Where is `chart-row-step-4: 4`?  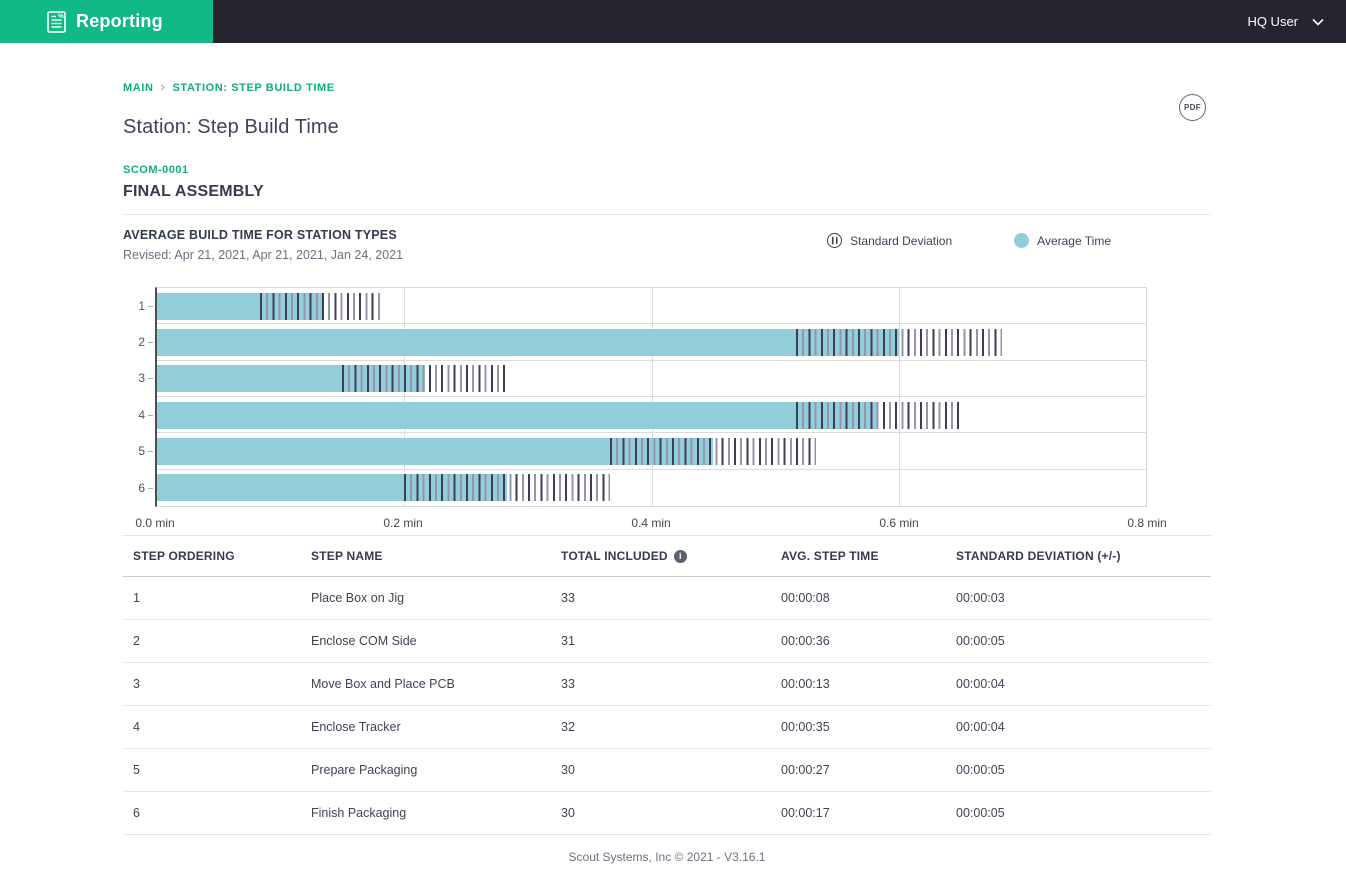 chart-row-step-4: 4 is located at coordinates (642, 415).